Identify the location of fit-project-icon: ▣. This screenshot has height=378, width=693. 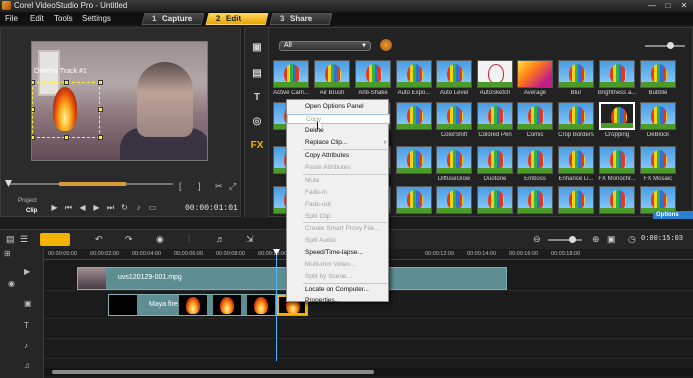
(611, 239).